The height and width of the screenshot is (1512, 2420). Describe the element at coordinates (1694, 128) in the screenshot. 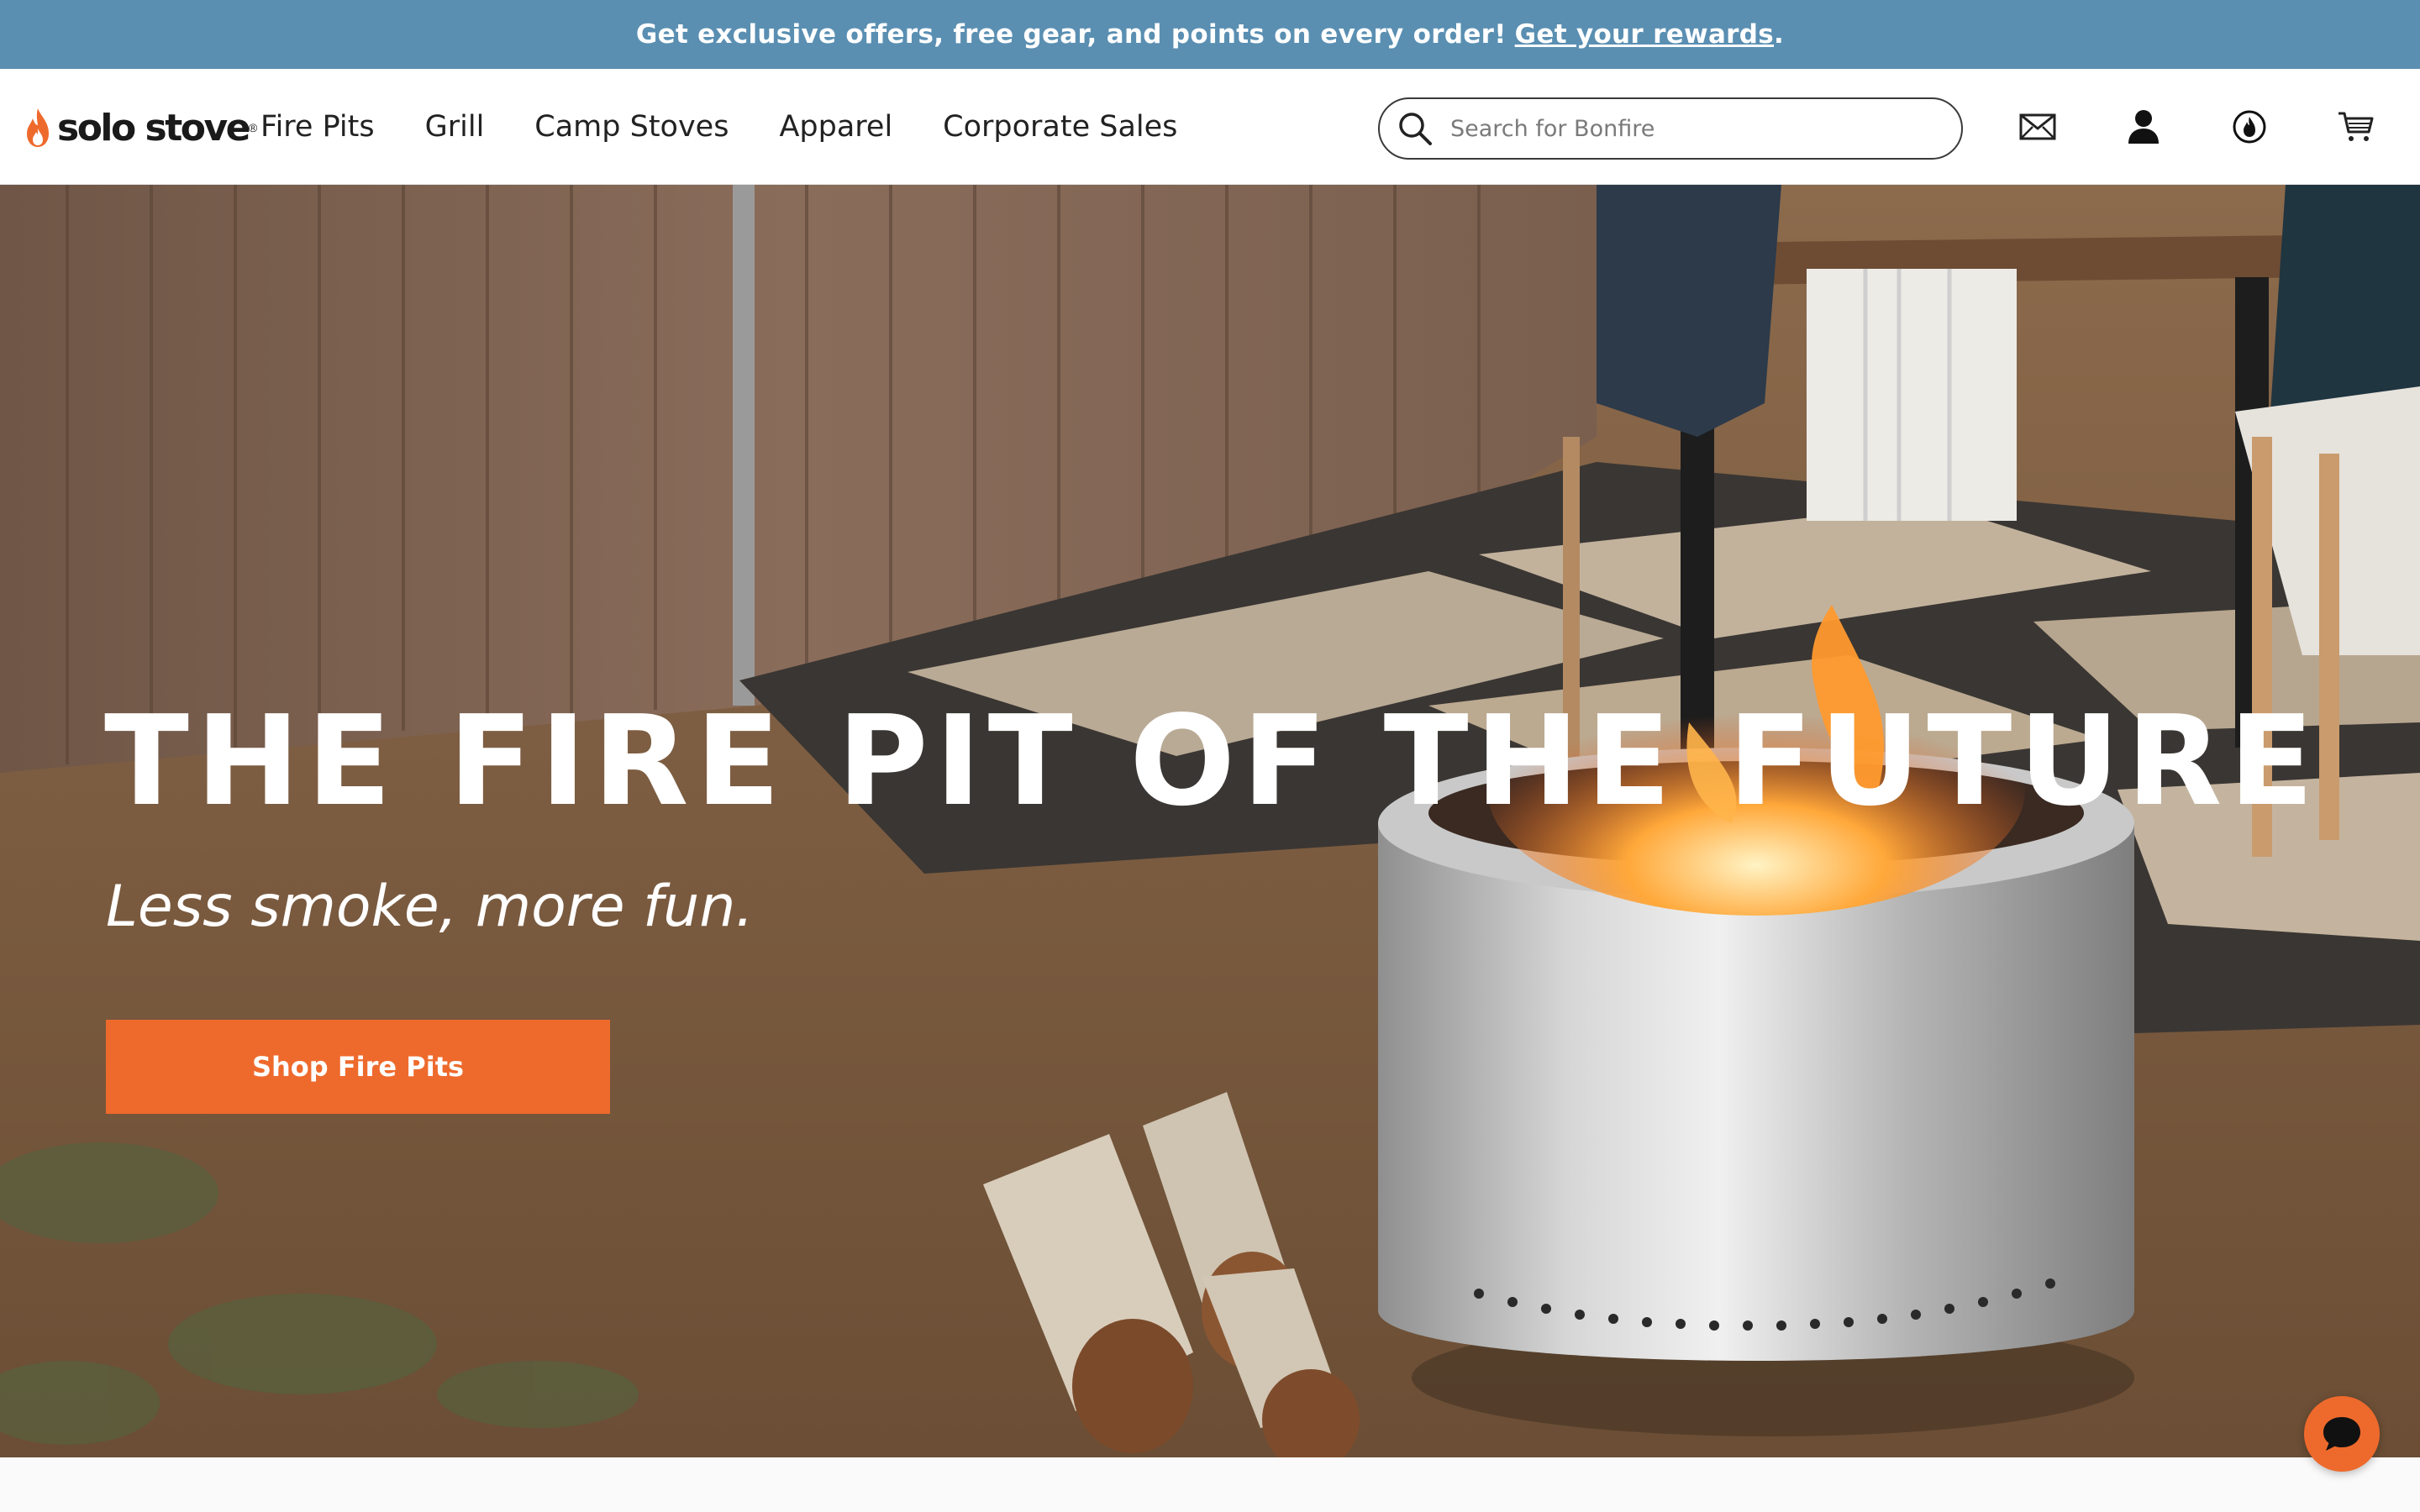

I see `search-input` at that location.